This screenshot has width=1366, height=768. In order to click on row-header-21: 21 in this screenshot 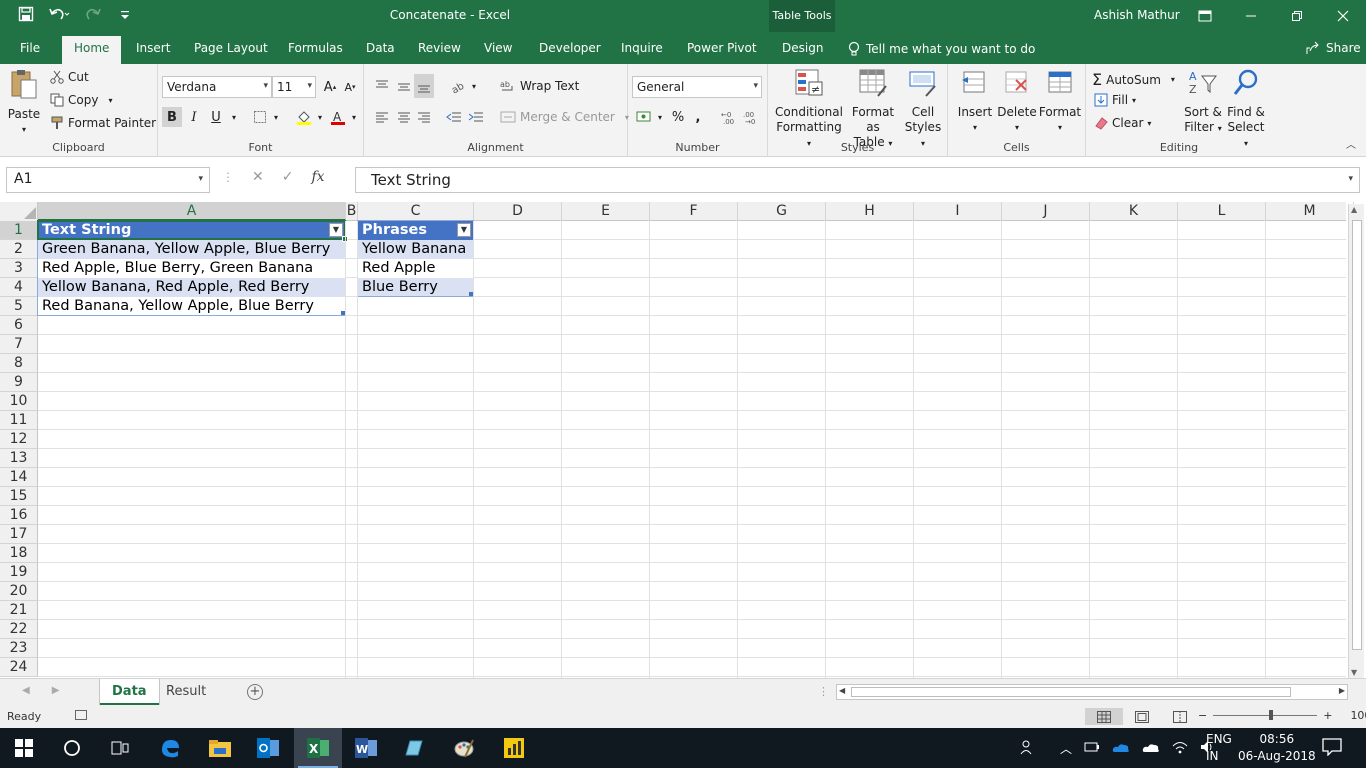, I will do `click(19, 610)`.